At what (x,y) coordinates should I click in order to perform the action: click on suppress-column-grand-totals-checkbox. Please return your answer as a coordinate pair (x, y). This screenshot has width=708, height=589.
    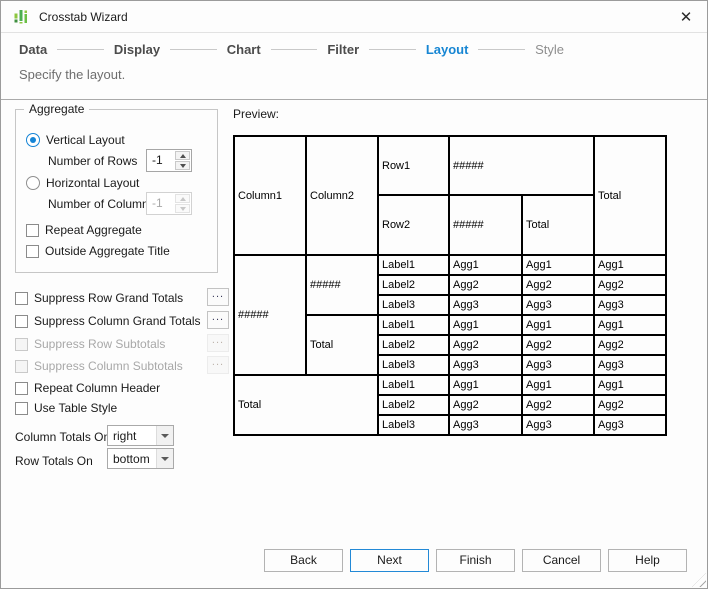
    Looking at the image, I should click on (21, 321).